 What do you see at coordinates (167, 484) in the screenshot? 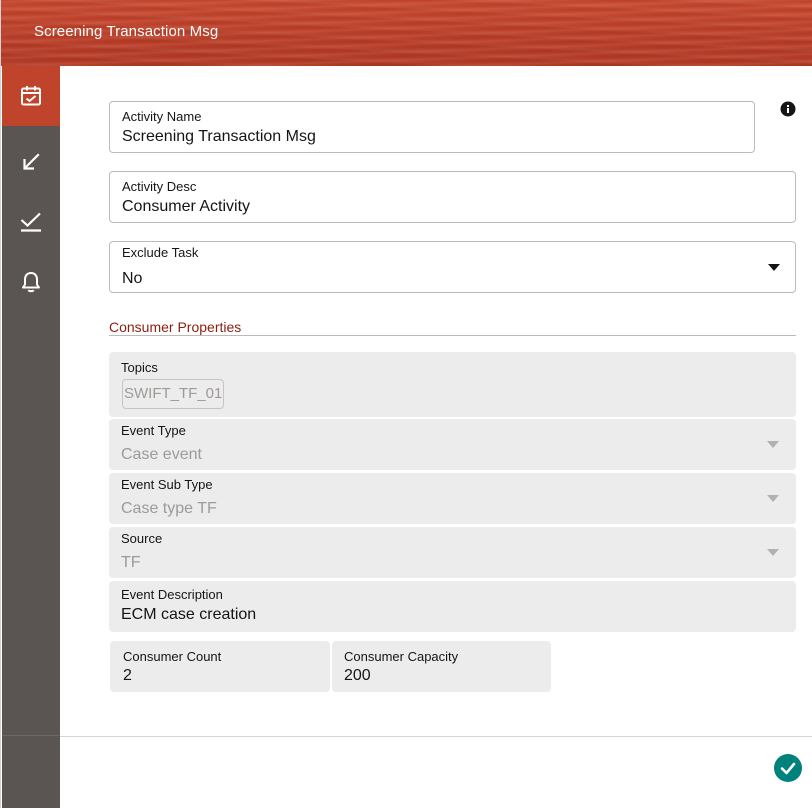
I see `event-sub-type-label: Event Sub Type` at bounding box center [167, 484].